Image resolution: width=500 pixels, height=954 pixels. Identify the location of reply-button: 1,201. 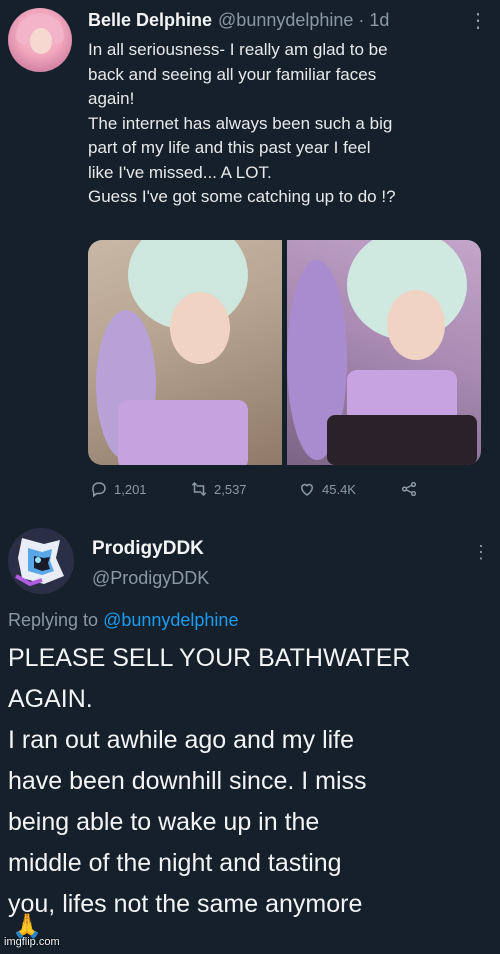
(118, 489).